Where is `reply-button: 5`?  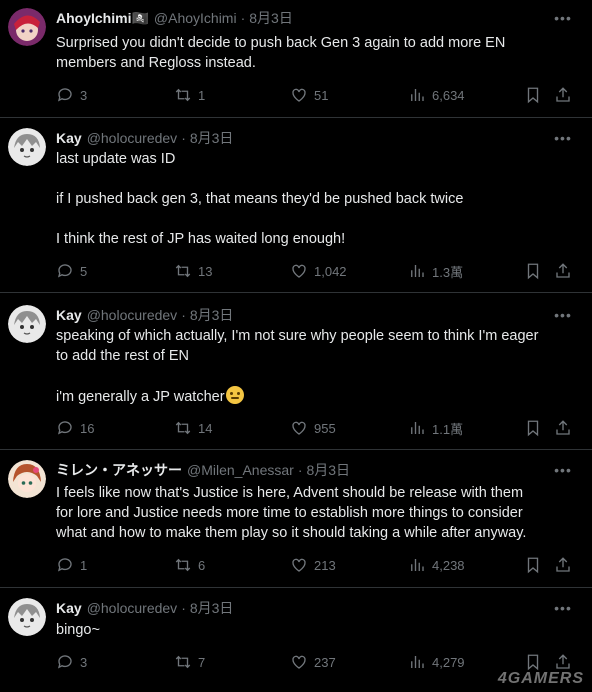 reply-button: 5 is located at coordinates (71, 271).